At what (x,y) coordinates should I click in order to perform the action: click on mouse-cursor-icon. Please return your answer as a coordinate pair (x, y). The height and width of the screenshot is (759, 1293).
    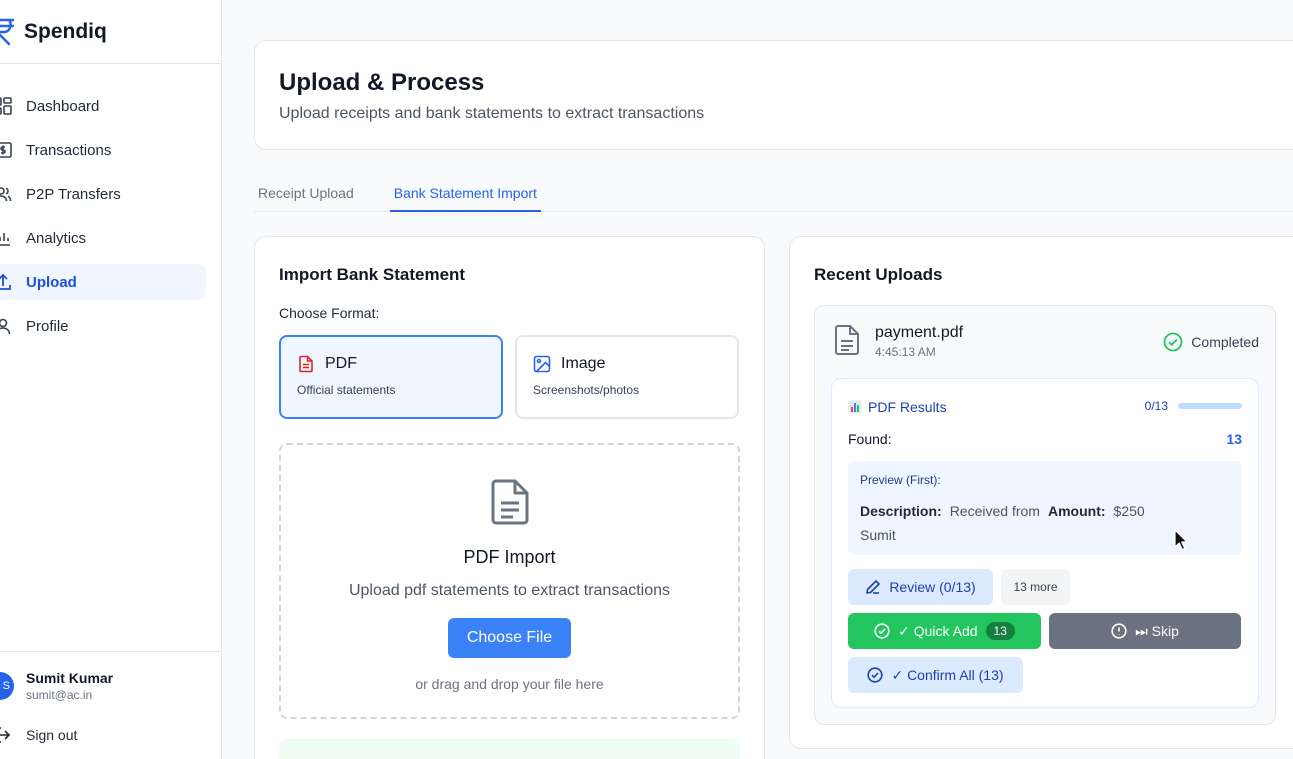
    Looking at the image, I should click on (1181, 540).